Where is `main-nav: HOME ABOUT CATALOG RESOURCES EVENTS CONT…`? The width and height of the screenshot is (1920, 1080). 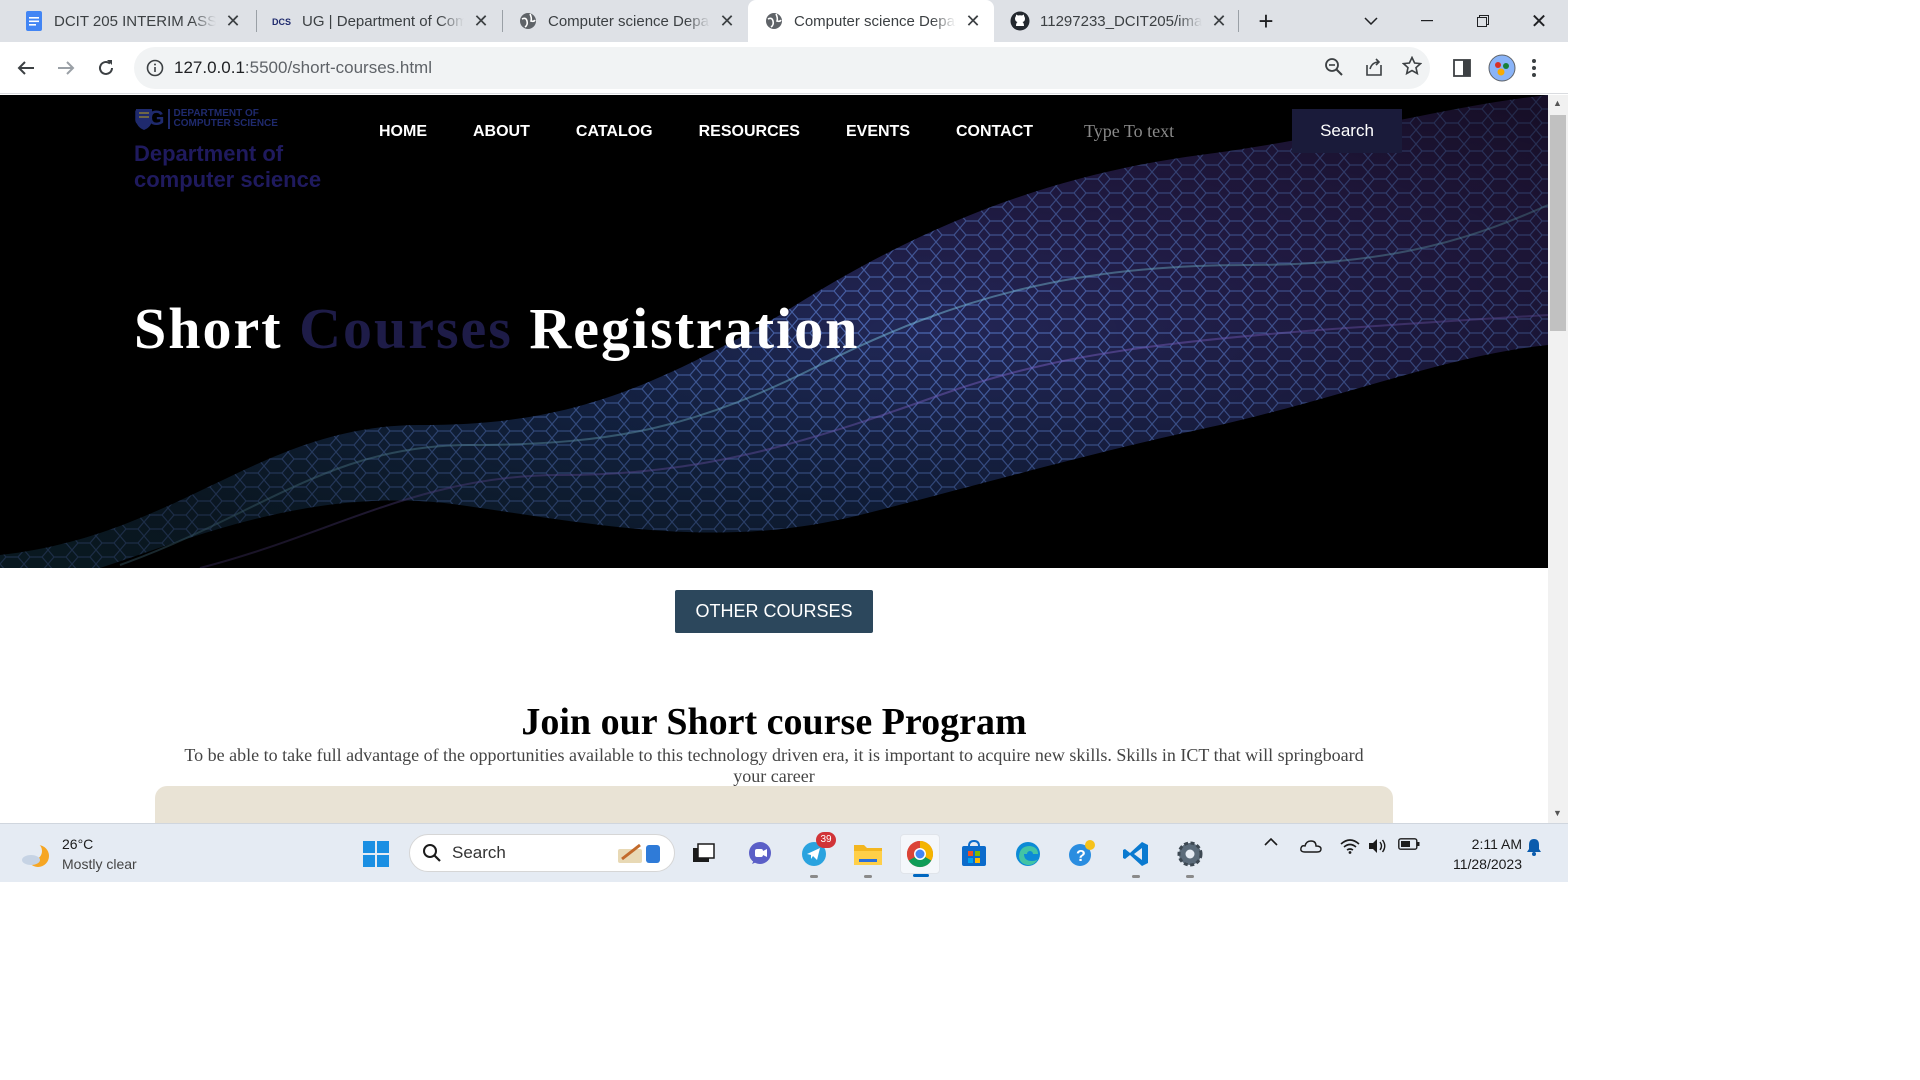
main-nav: HOME ABOUT CATALOG RESOURCES EVENTS CONT… is located at coordinates (729, 132).